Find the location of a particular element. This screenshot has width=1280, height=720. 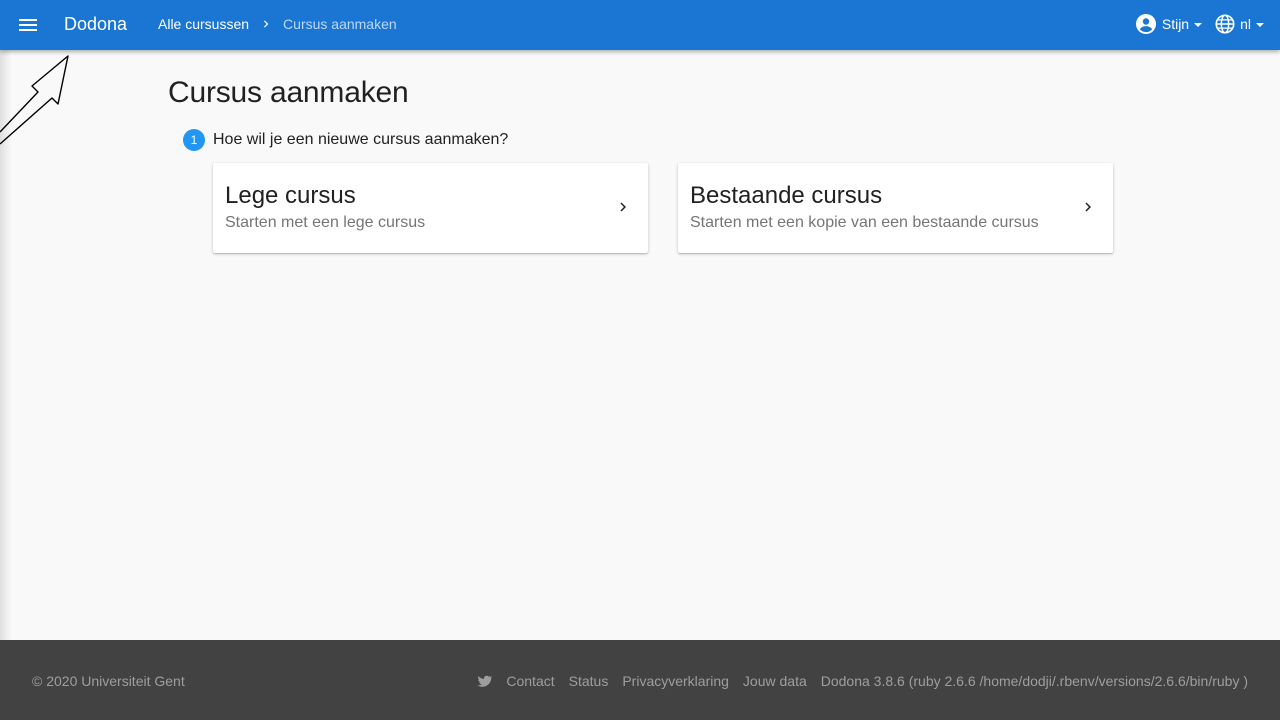

footer-link-status: Status is located at coordinates (589, 681).